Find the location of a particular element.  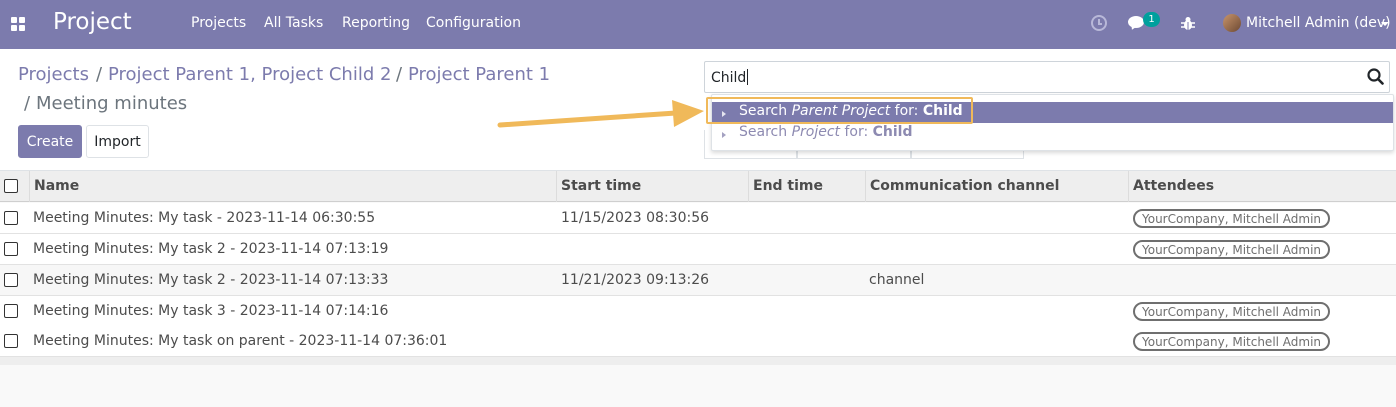

create-button: Create is located at coordinates (50, 141).